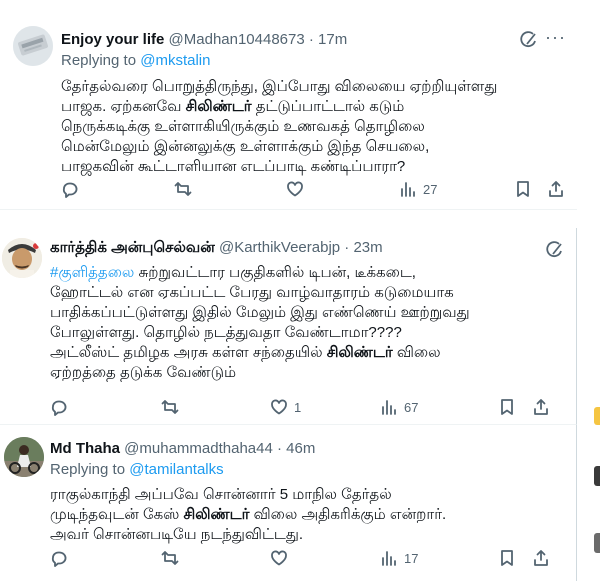  I want to click on display-name: கார்த்திக் அன்புசெல்வன், so click(132, 247).